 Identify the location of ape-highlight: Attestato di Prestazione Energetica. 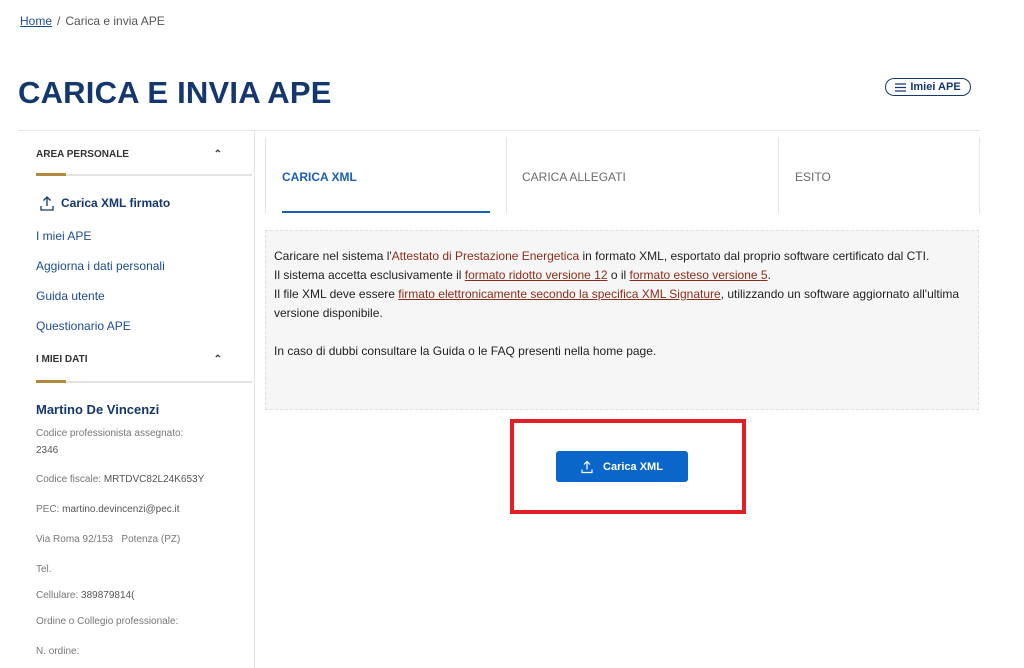
(485, 256).